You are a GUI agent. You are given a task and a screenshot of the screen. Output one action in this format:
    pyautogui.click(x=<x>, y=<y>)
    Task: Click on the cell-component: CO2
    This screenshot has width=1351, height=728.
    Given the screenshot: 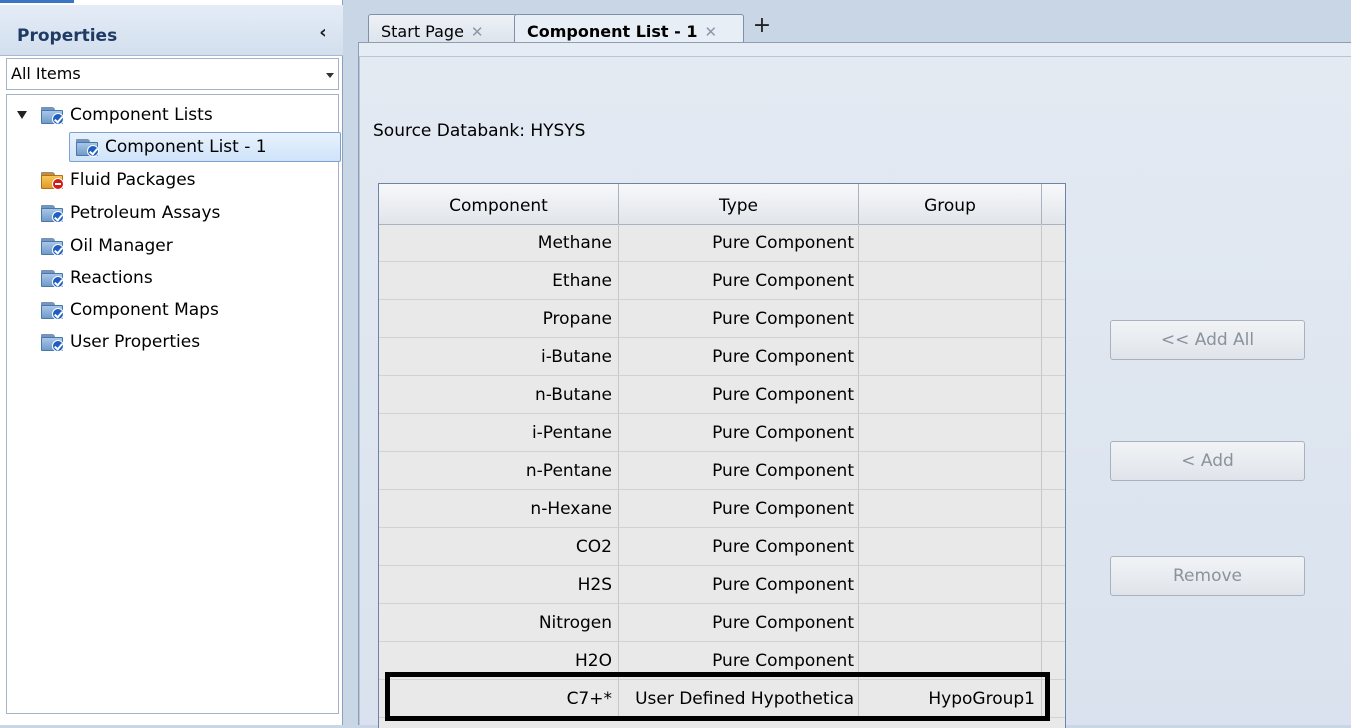 What is the action you would take?
    pyautogui.click(x=499, y=547)
    